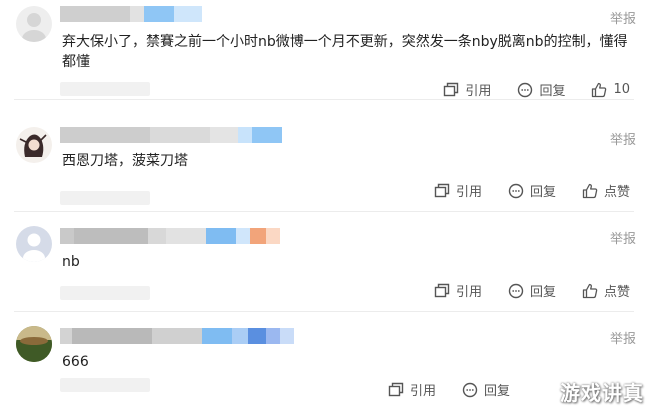  Describe the element at coordinates (75, 362) in the screenshot. I see `comment-text: 666` at that location.